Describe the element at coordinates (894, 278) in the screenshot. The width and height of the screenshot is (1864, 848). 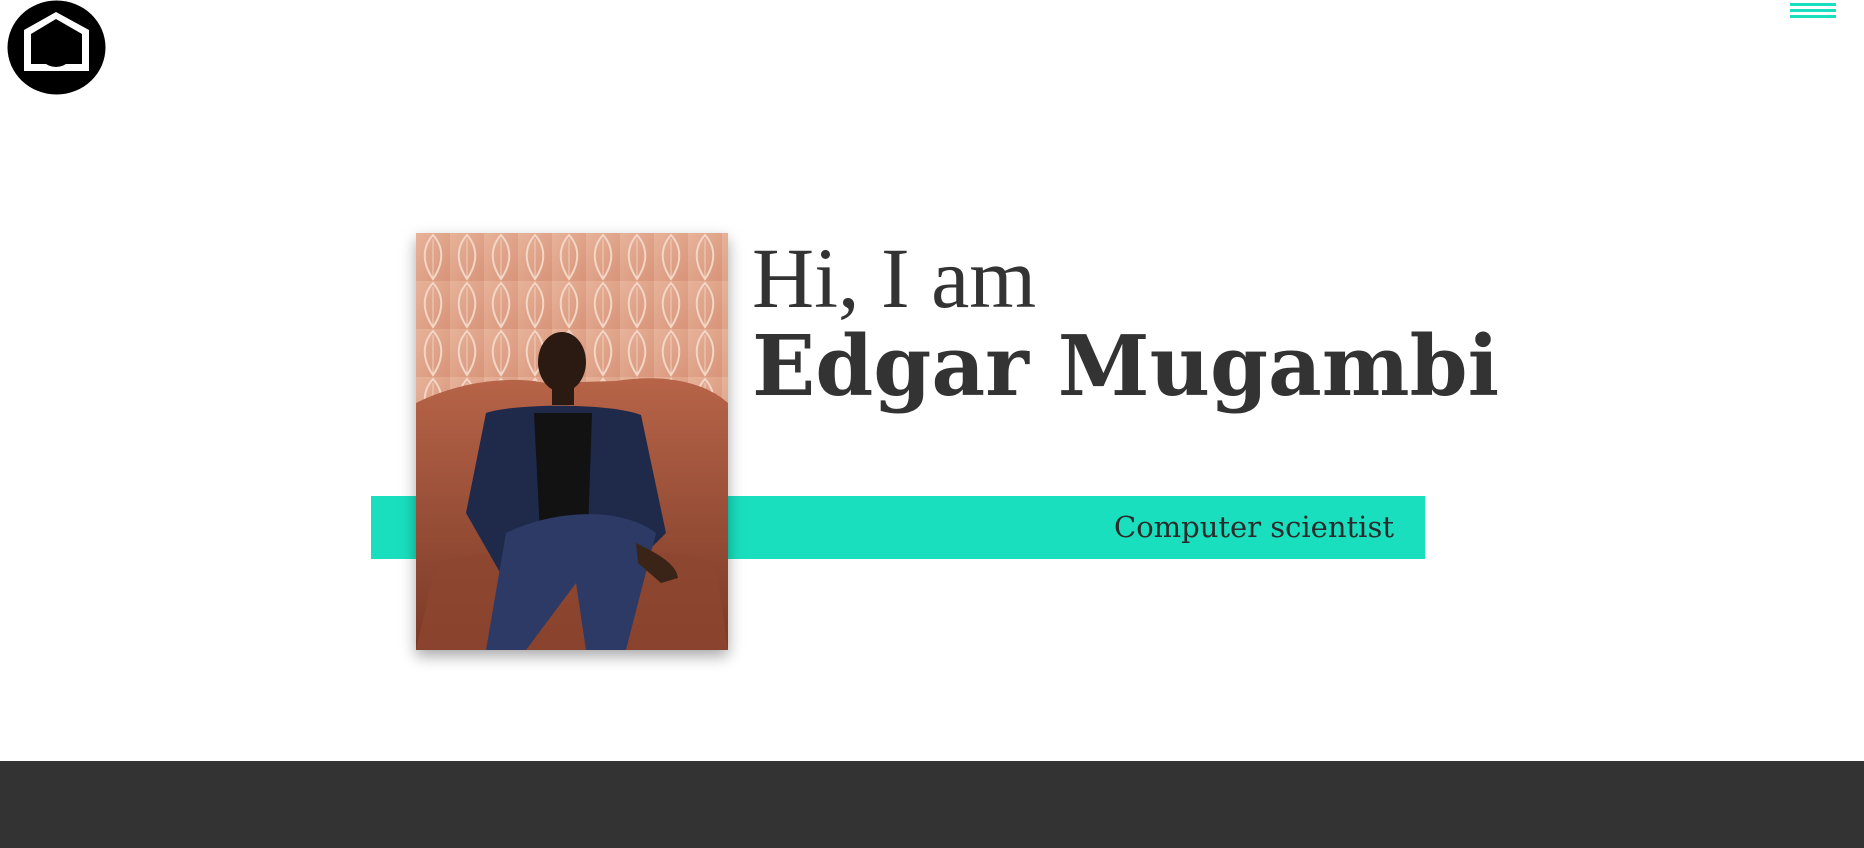
I see `greeting-heading: Hi, I am` at that location.